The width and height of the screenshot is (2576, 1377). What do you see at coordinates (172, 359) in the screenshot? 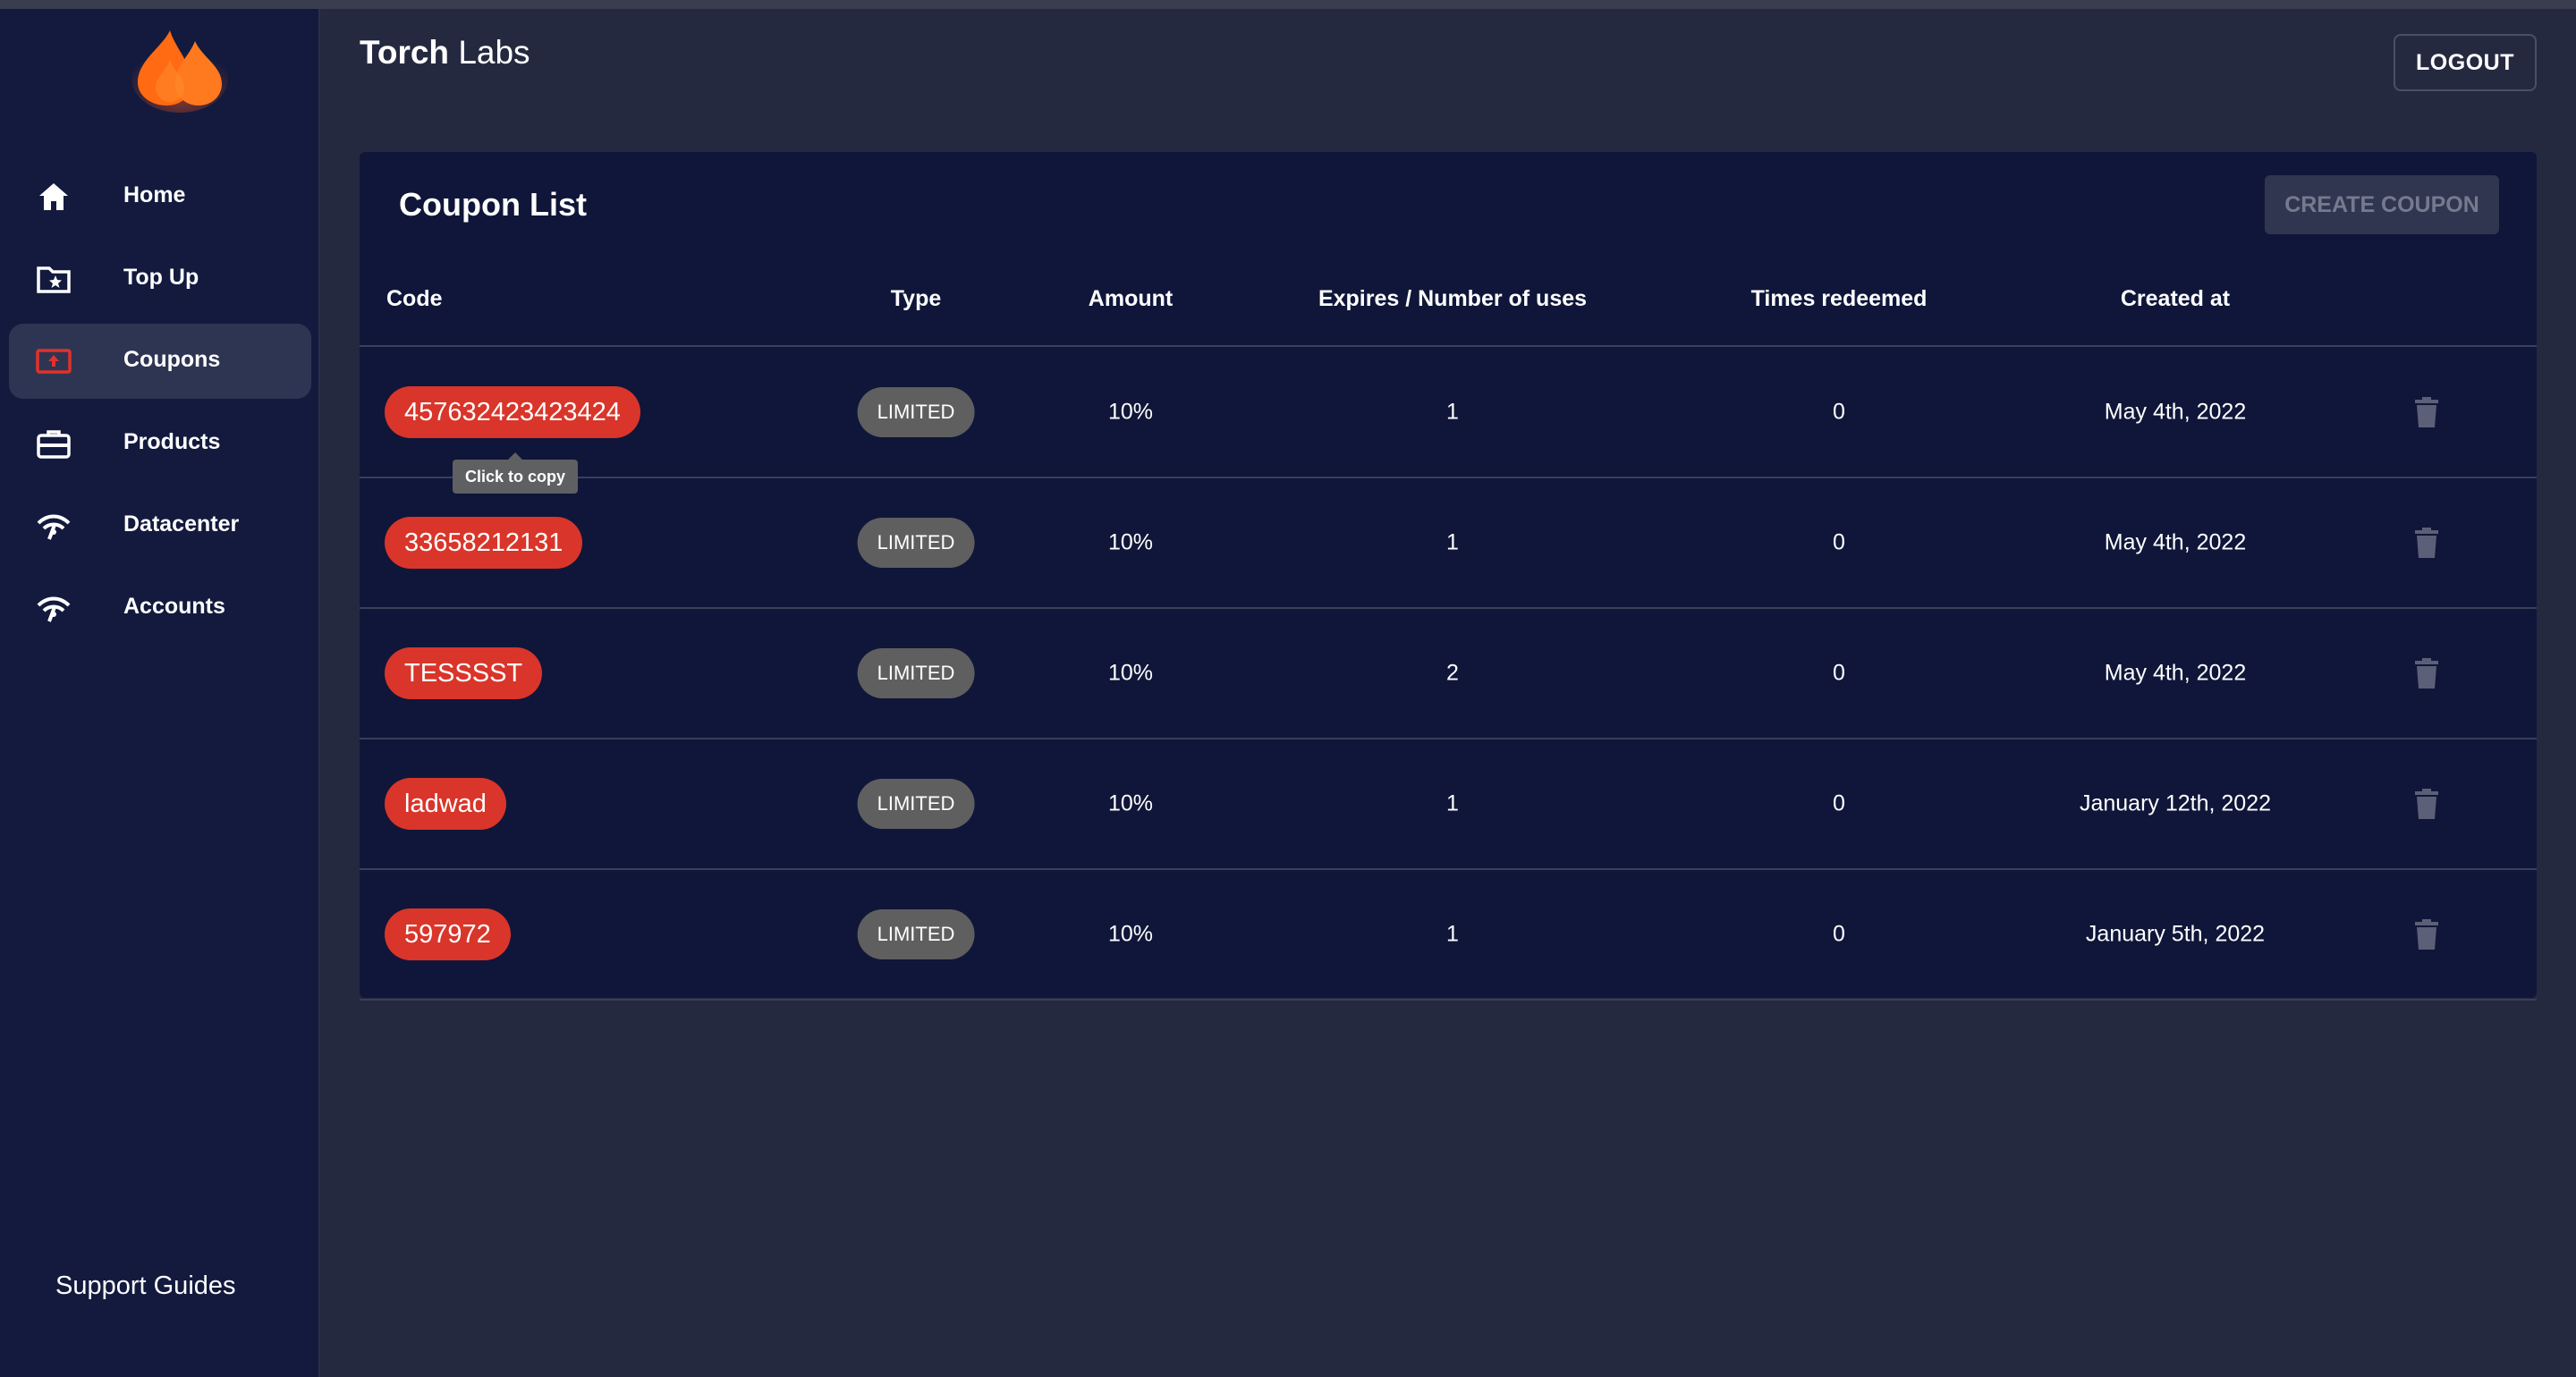
I see `sidebar-item-label: Coupons` at bounding box center [172, 359].